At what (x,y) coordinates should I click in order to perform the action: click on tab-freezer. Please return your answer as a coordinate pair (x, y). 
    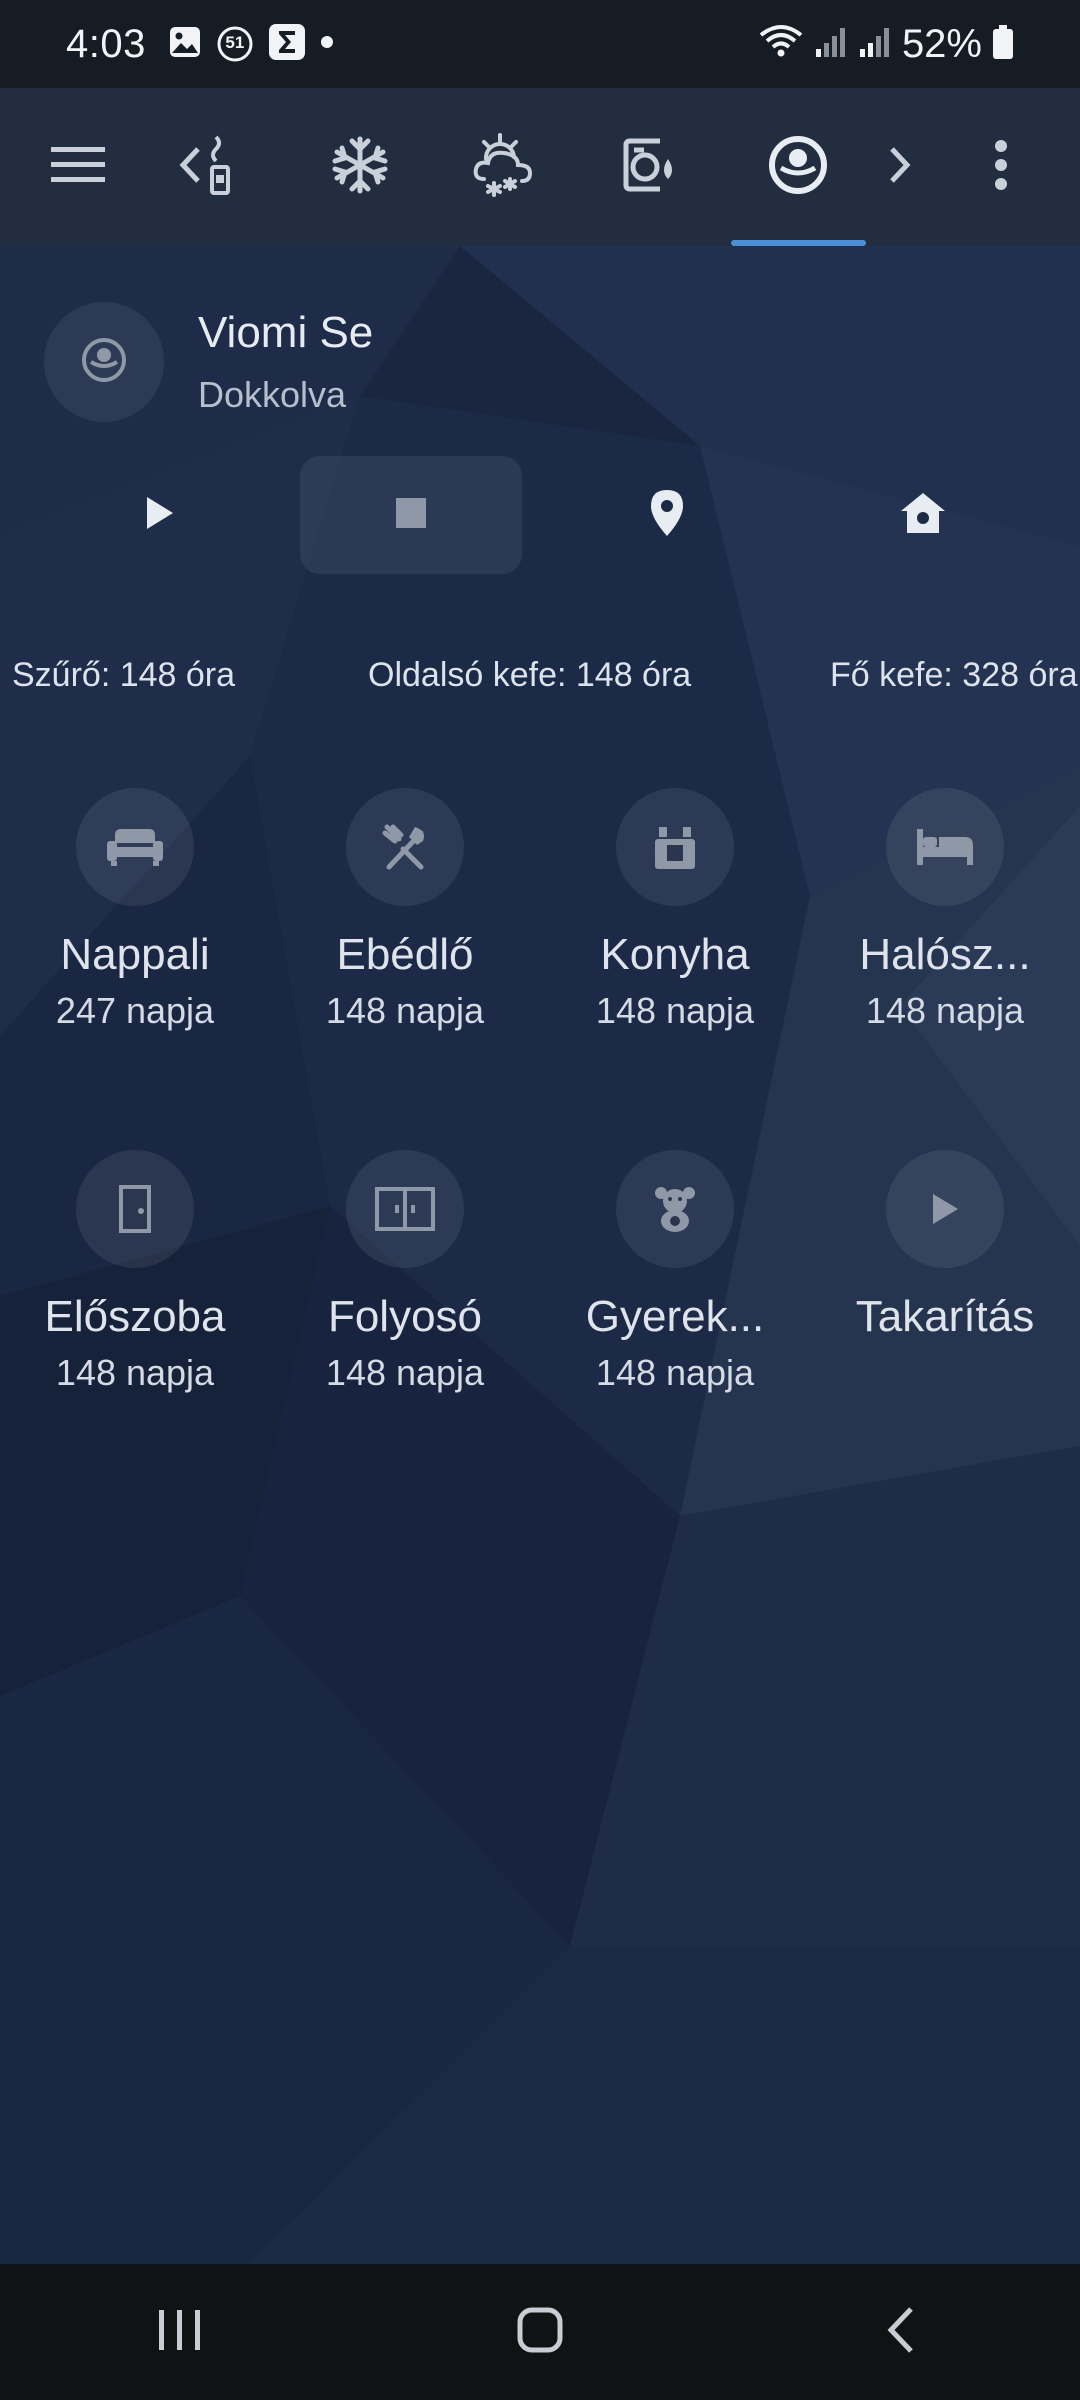
    Looking at the image, I should click on (360, 167).